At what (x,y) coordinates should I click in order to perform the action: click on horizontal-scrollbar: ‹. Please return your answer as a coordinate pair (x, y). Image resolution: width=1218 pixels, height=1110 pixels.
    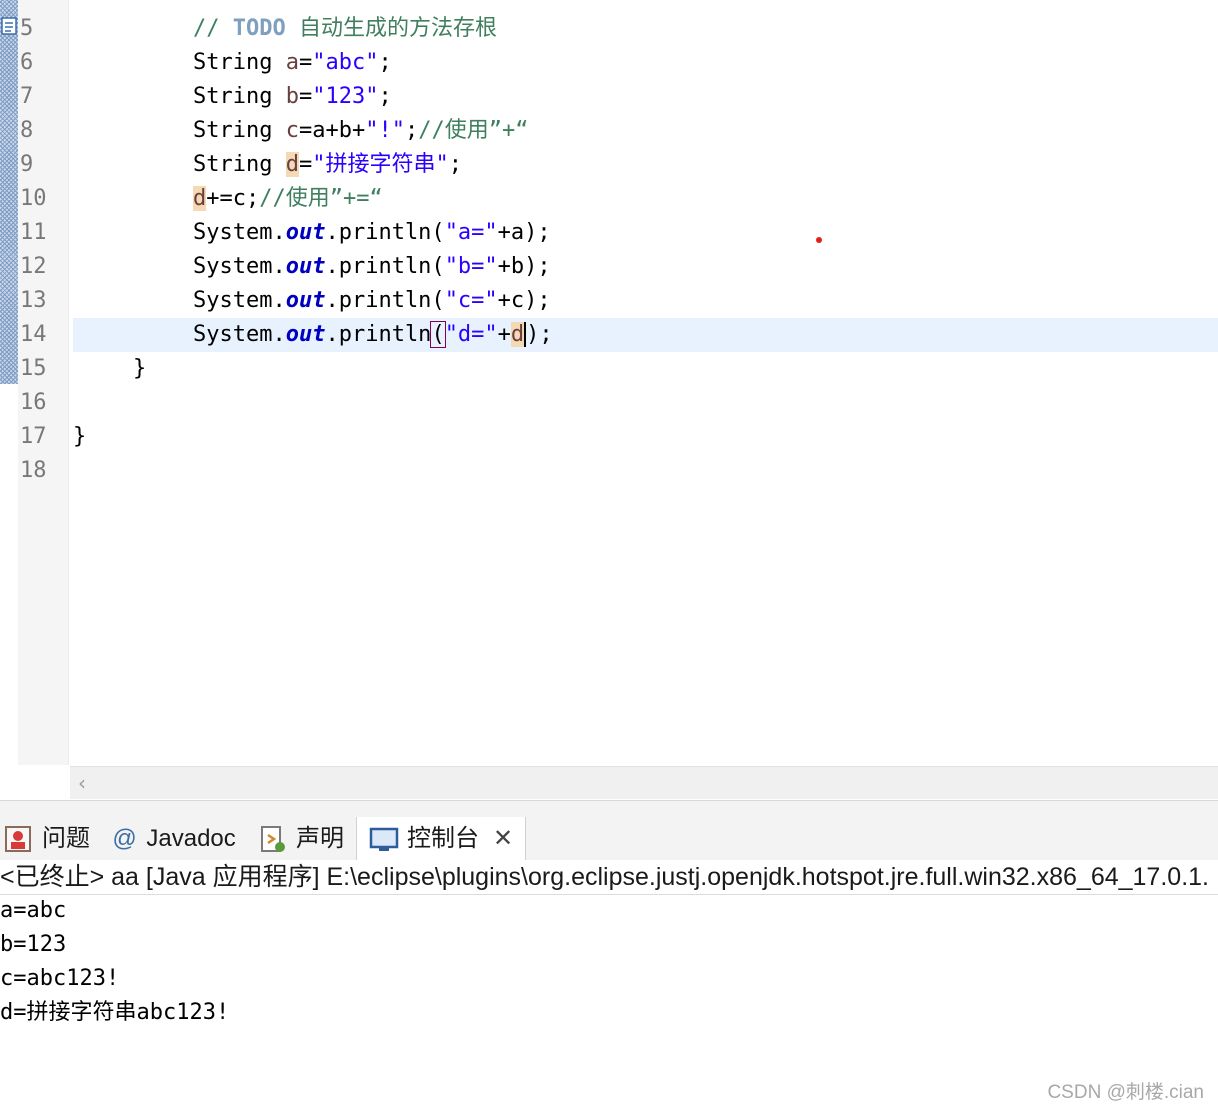
    Looking at the image, I should click on (644, 782).